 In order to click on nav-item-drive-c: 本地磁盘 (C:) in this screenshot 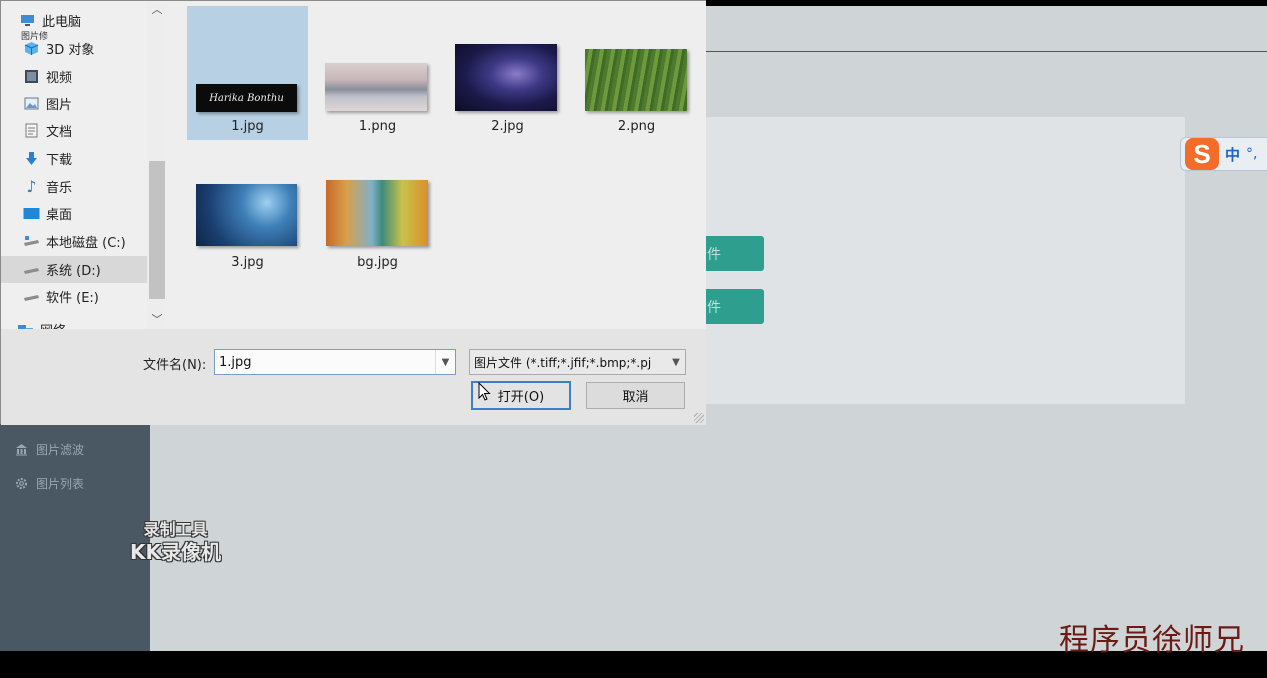, I will do `click(74, 241)`.